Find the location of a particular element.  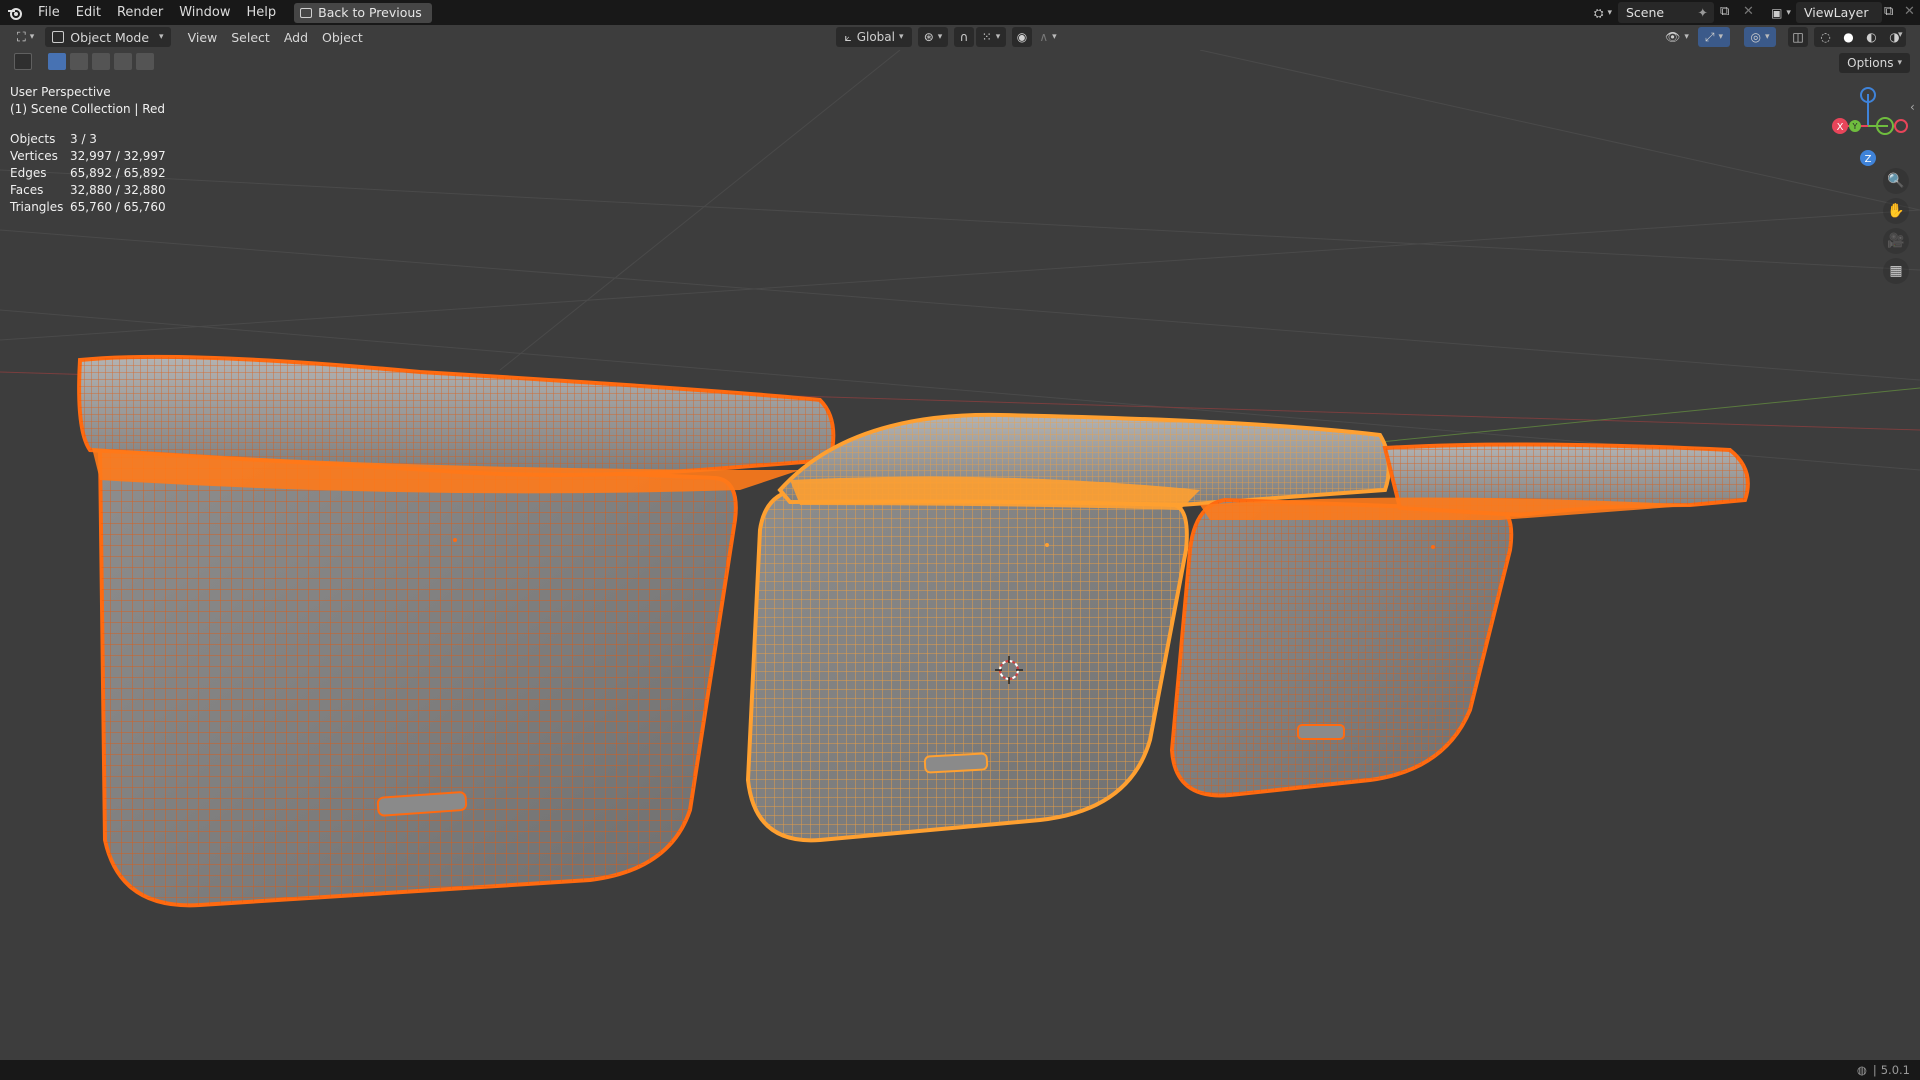

eye-icon: 👁 is located at coordinates (1673, 37).